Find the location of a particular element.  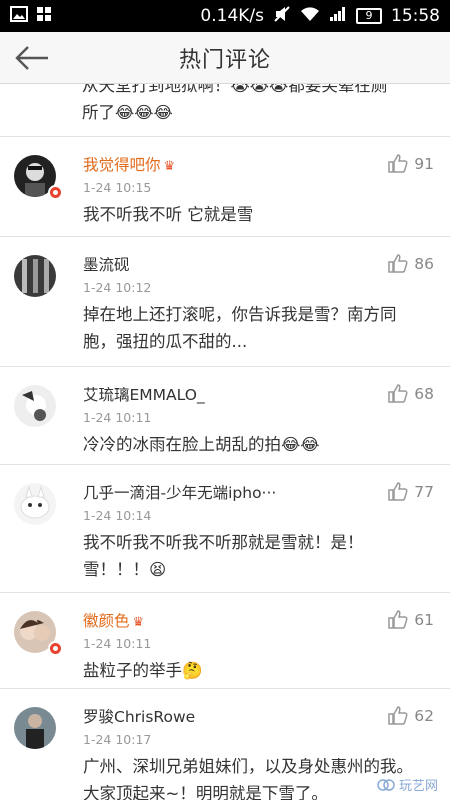

status-bar: 0.14K/s 9 15:58 is located at coordinates (225, 16).